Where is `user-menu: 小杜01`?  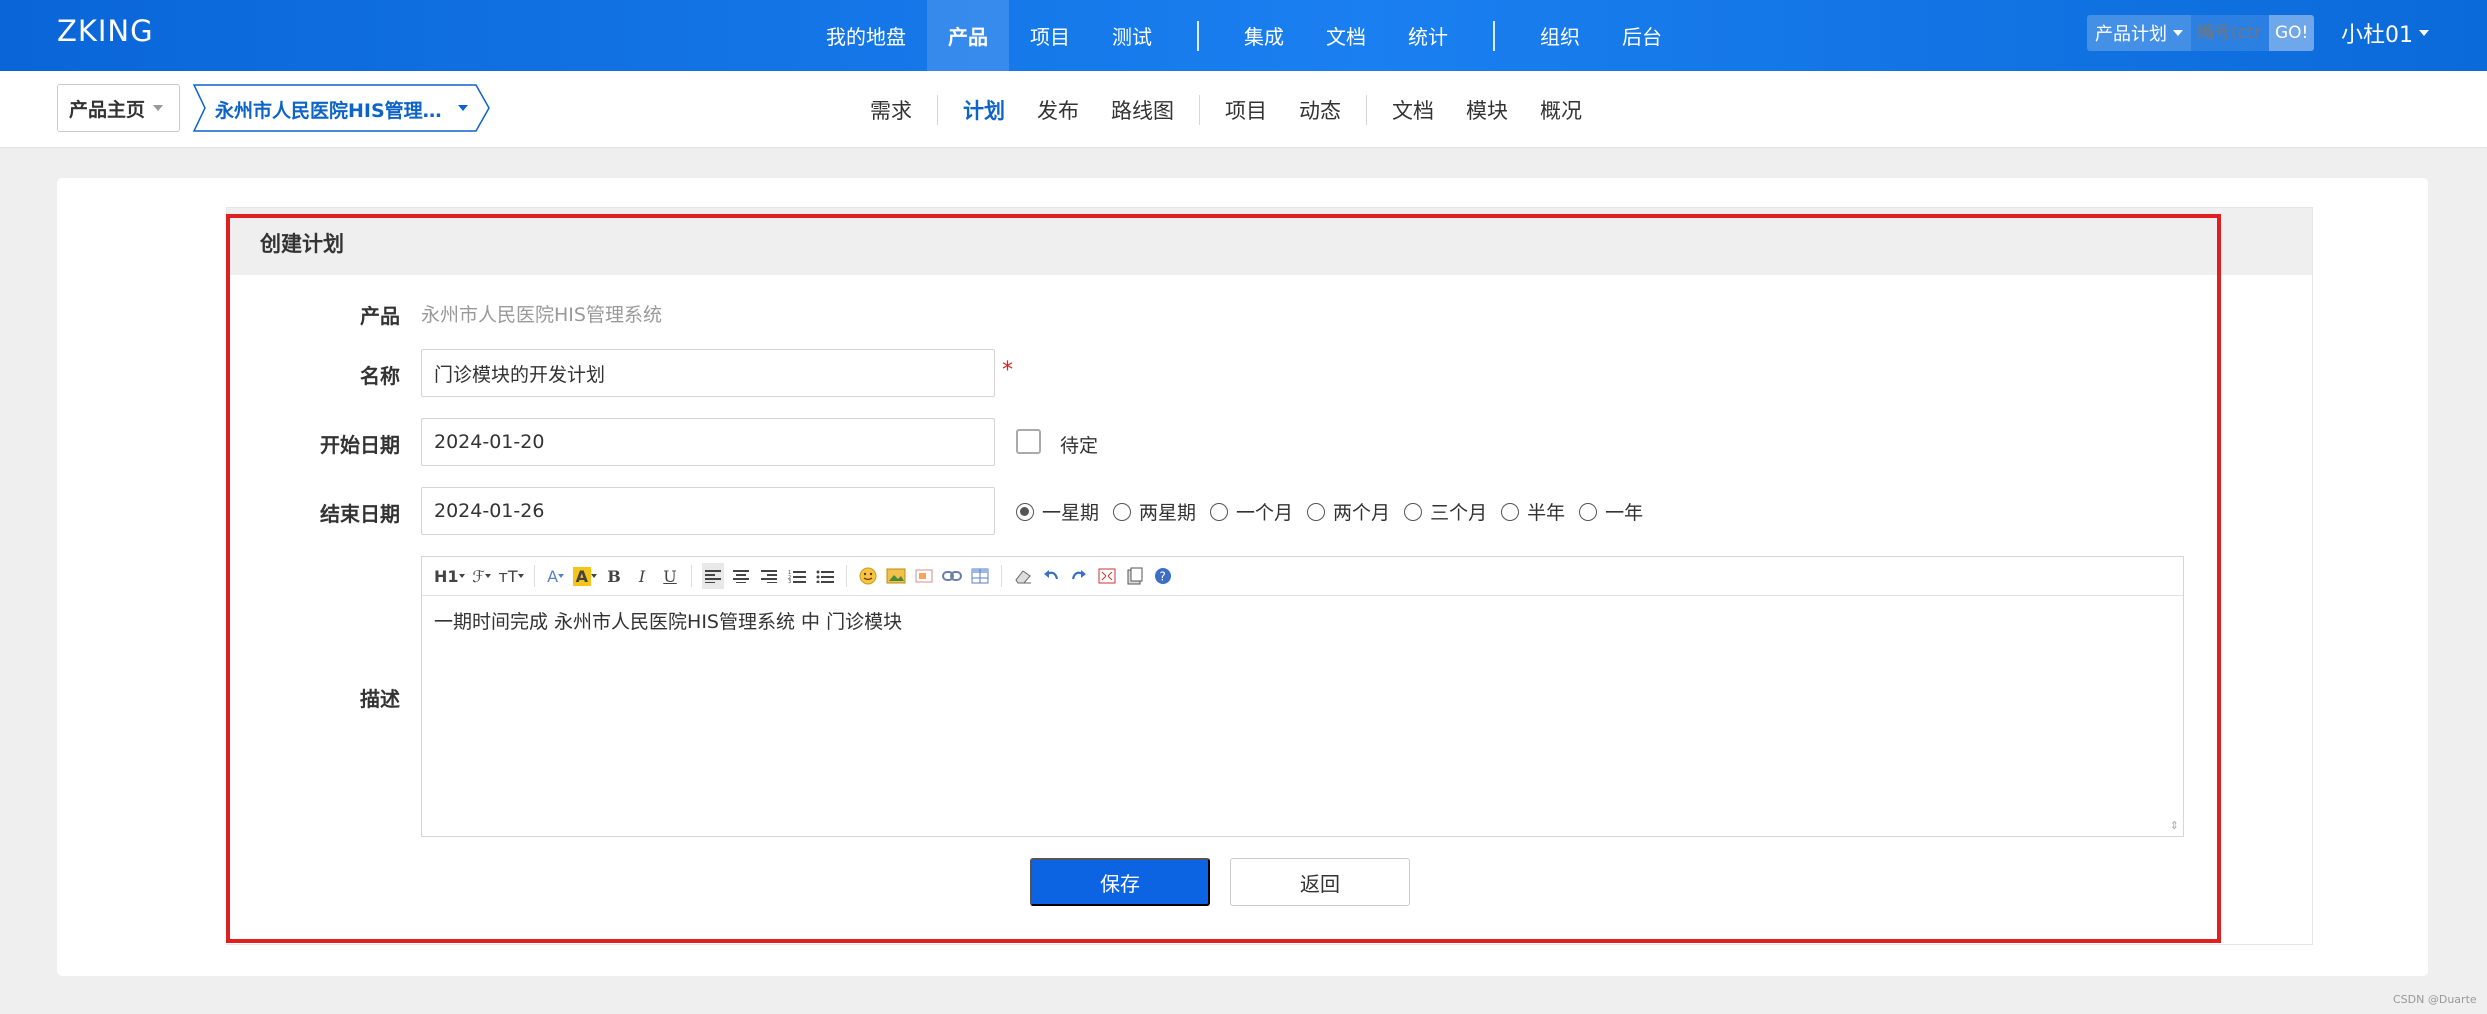 user-menu: 小杜01 is located at coordinates (2385, 33).